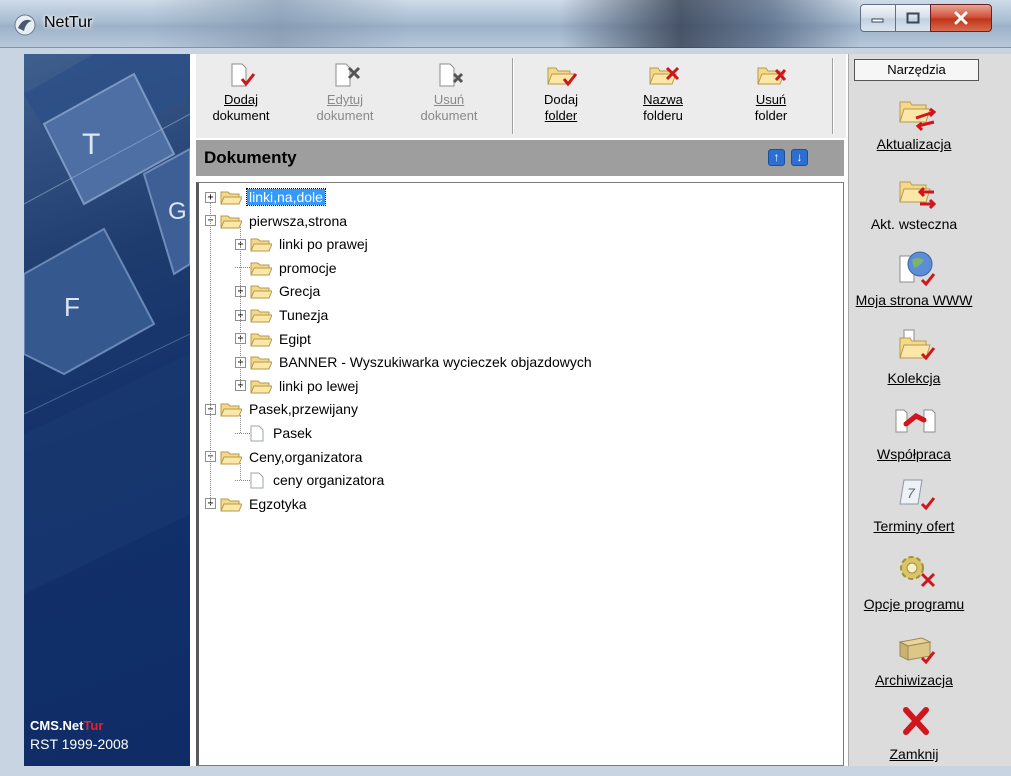 This screenshot has height=776, width=1011. I want to click on minimize-icon, so click(877, 20).